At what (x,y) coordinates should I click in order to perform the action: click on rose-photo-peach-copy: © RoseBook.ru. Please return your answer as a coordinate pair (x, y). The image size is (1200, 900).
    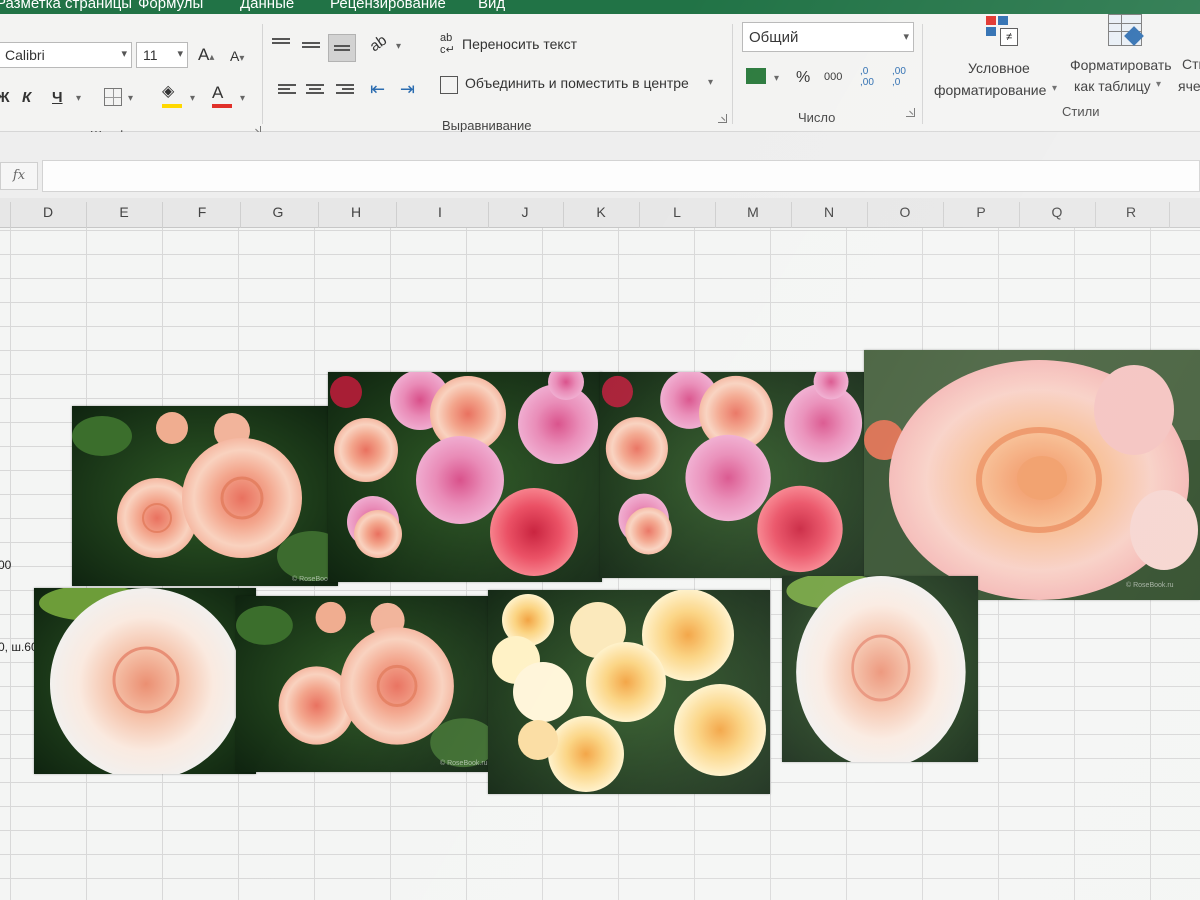
    Looking at the image, I should click on (362, 684).